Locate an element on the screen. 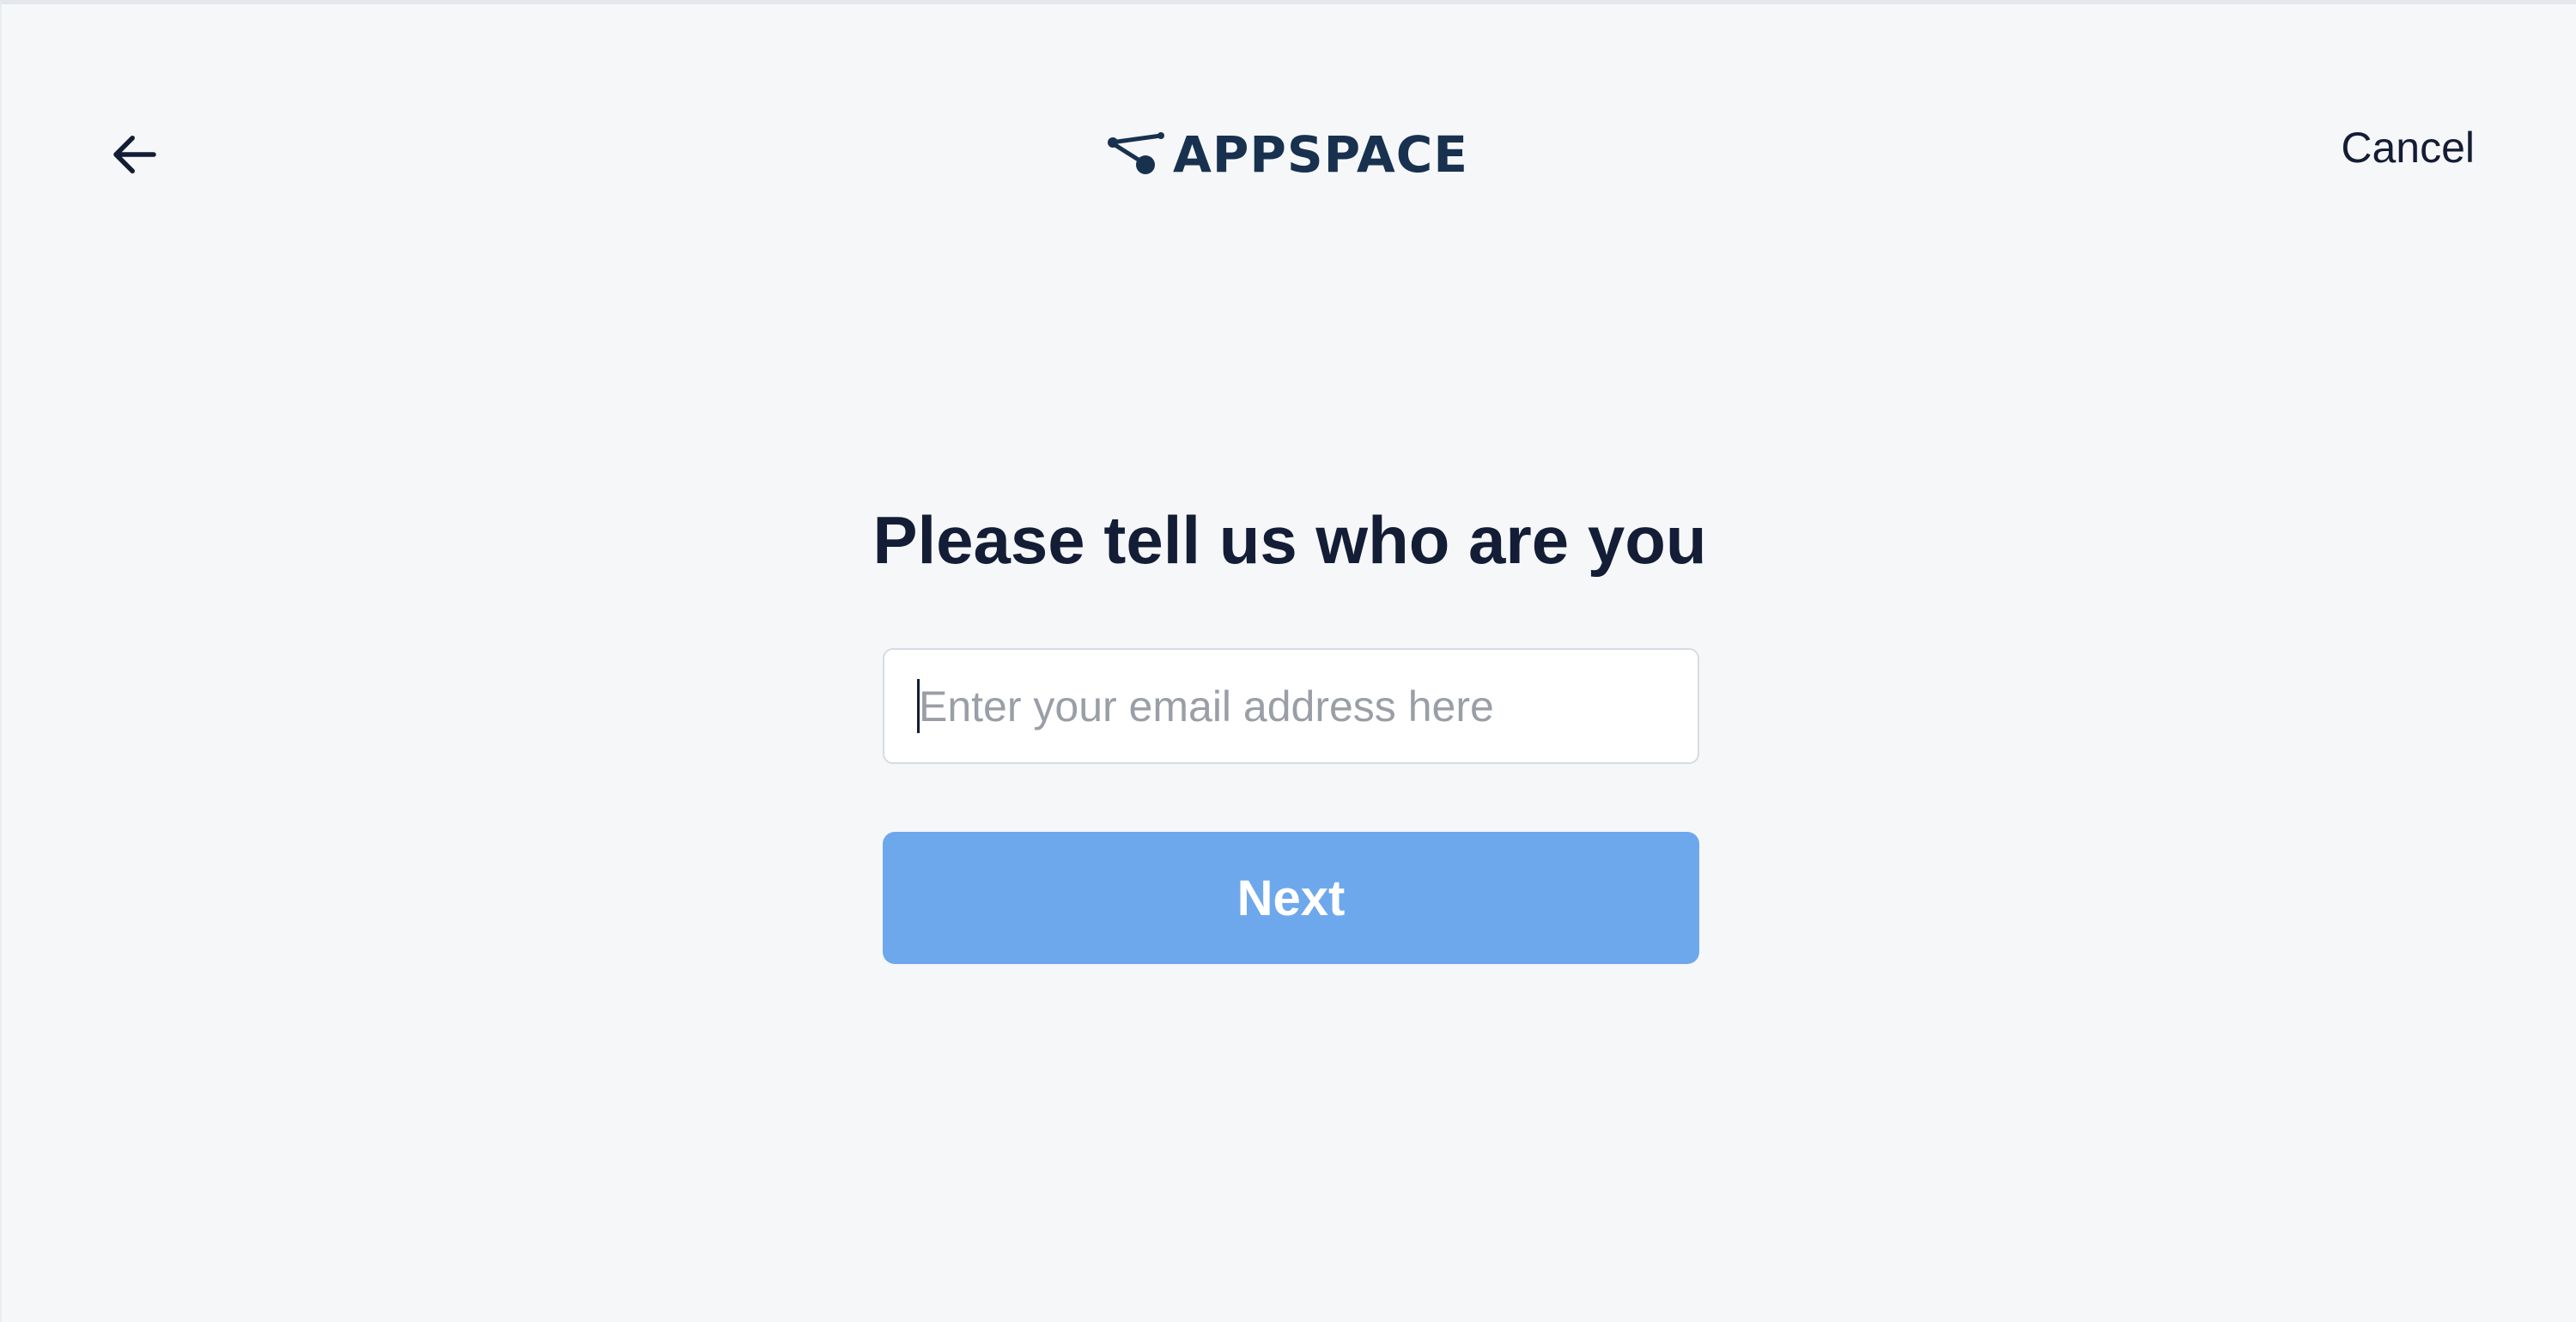 The width and height of the screenshot is (2576, 1322). back-button is located at coordinates (134, 155).